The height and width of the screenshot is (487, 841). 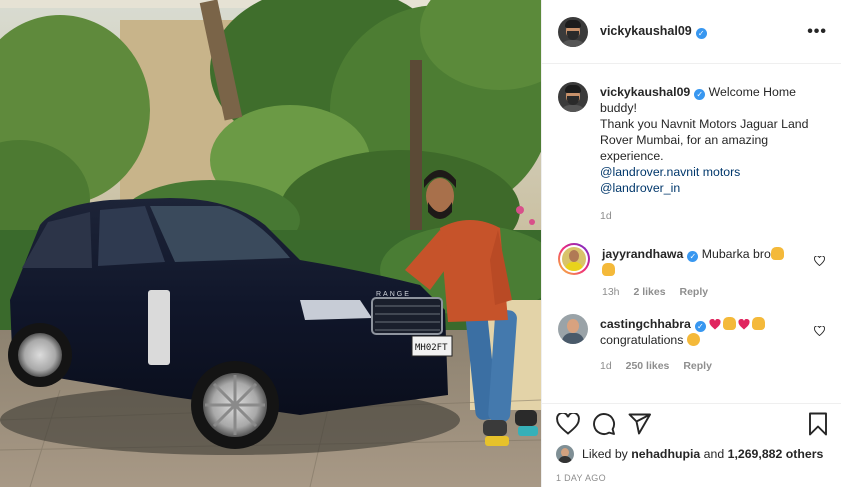 What do you see at coordinates (606, 366) in the screenshot?
I see `comment-time: 1d` at bounding box center [606, 366].